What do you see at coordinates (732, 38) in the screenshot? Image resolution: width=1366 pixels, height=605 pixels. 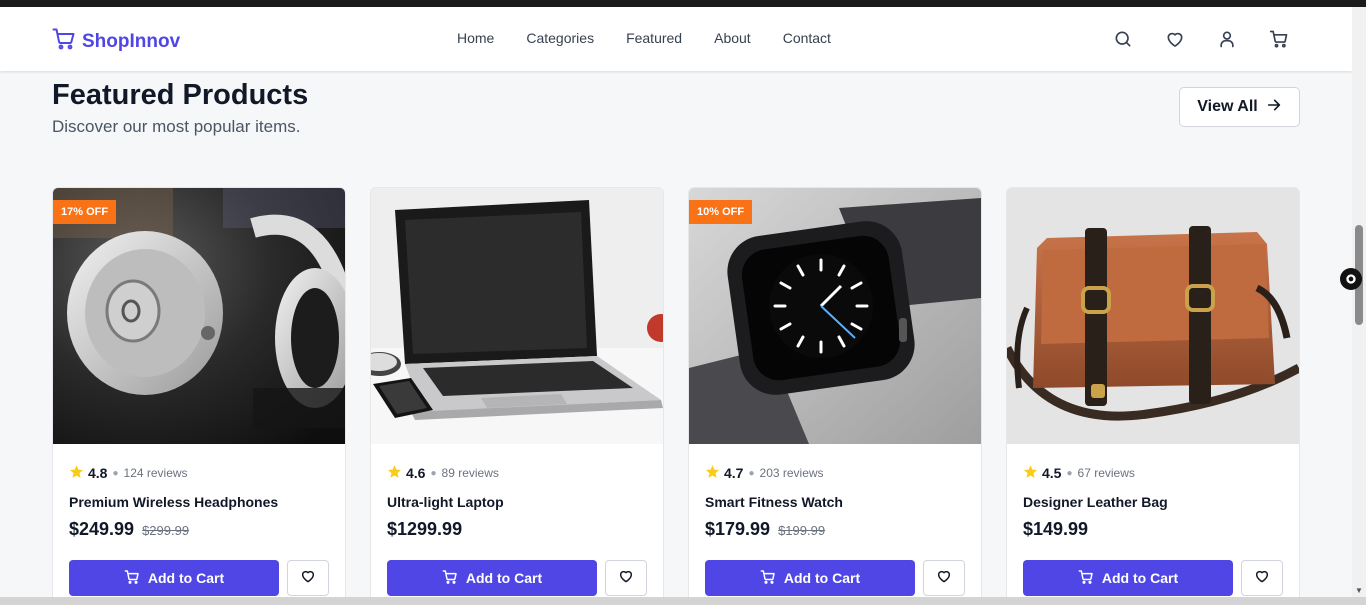 I see `nav-about: About` at bounding box center [732, 38].